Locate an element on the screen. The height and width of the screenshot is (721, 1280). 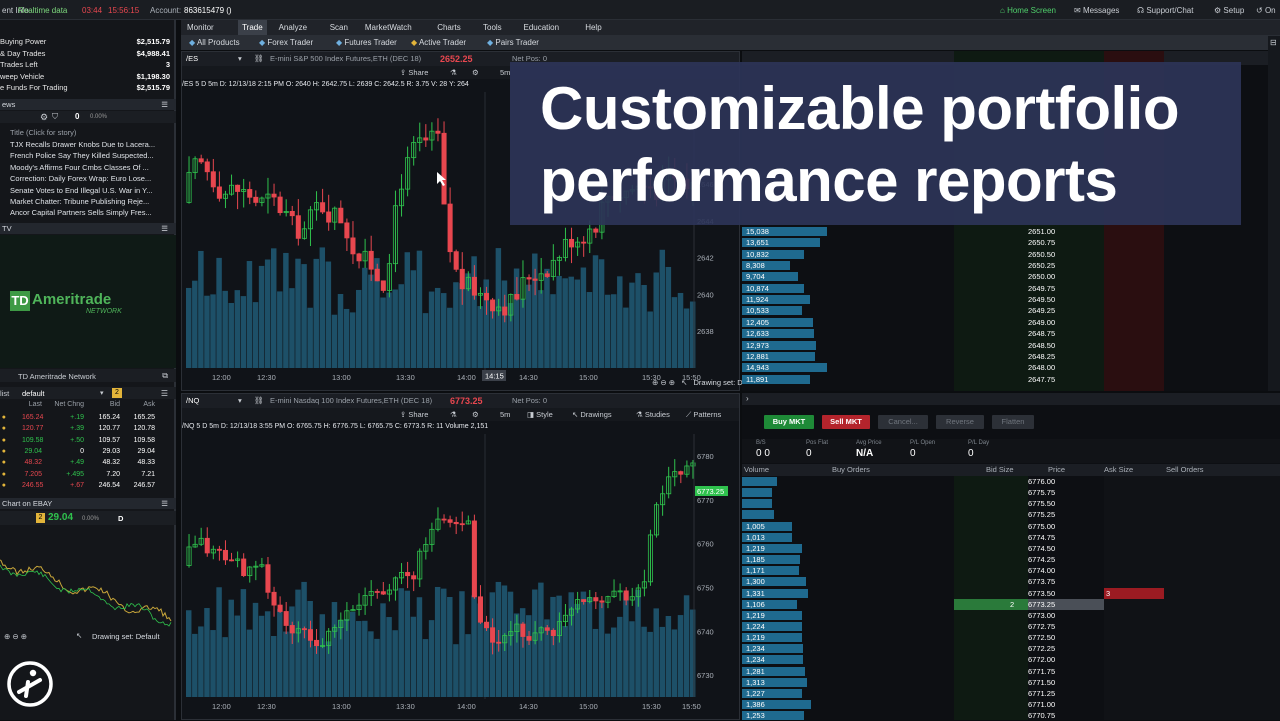
nq-interval: 5m is located at coordinates (505, 414).